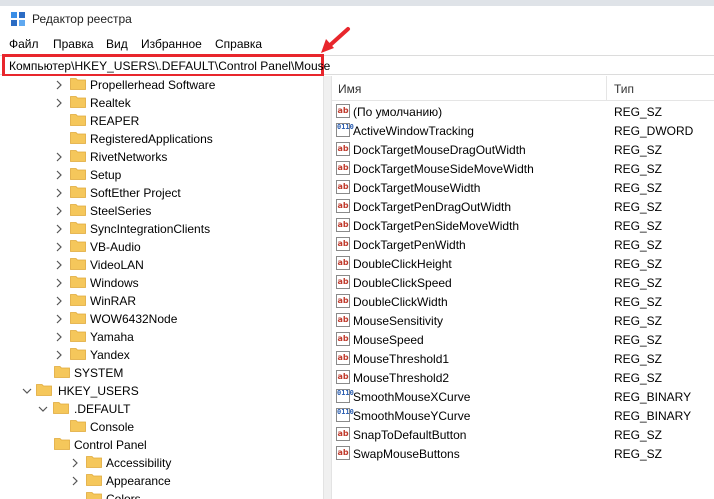 The image size is (714, 499). What do you see at coordinates (523, 434) in the screenshot?
I see `value-row: ab SnapToDefaultButton REG_SZ` at bounding box center [523, 434].